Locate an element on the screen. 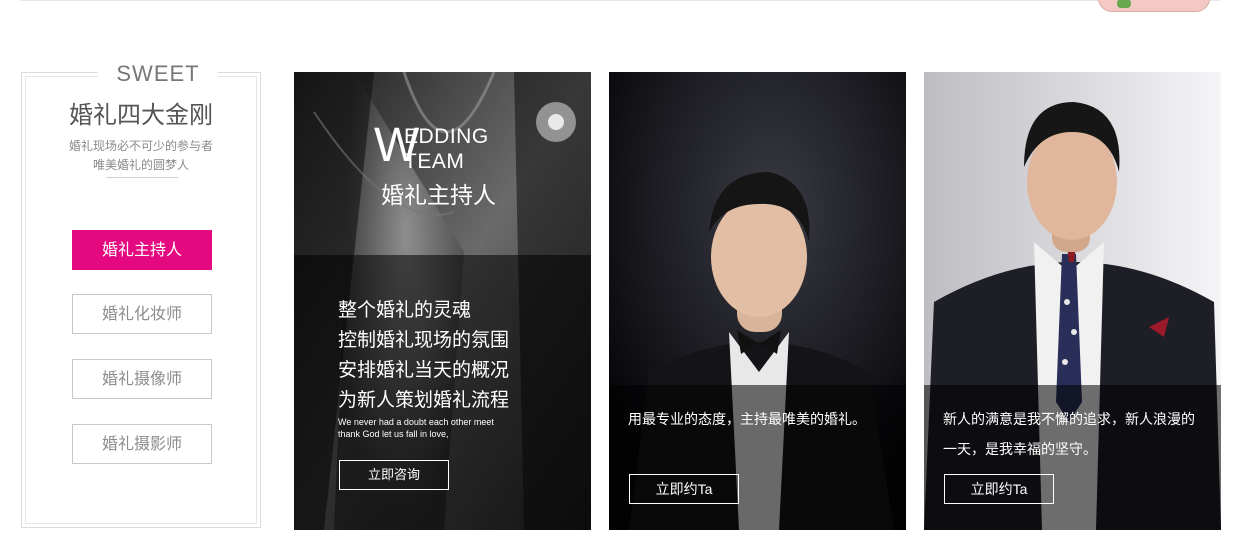 The image size is (1236, 551). top-divider is located at coordinates (620, 0).